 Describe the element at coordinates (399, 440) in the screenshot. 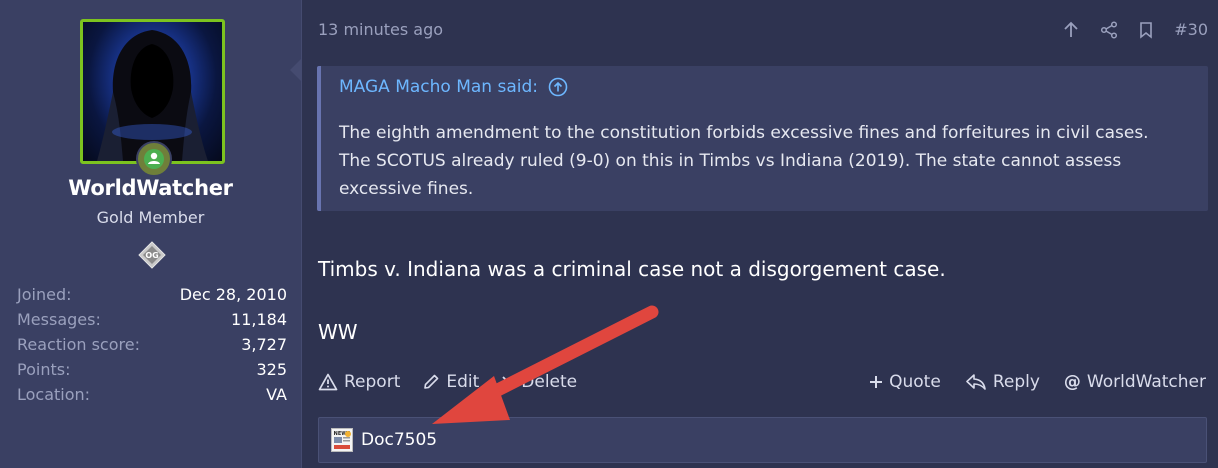

I see `reaction-user-link: Doc7505` at that location.